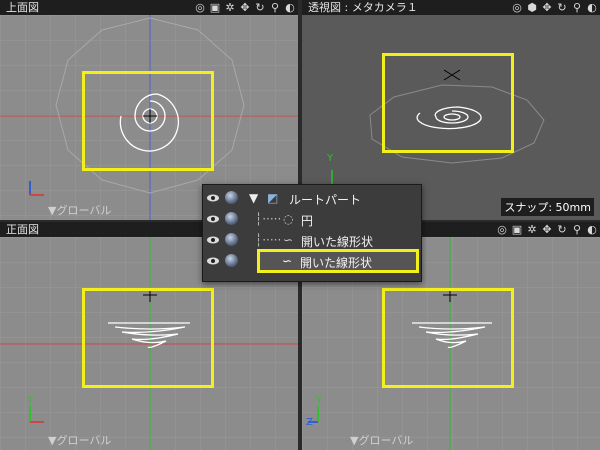  Describe the element at coordinates (307, 220) in the screenshot. I see `outliner-label-circle: 円` at that location.